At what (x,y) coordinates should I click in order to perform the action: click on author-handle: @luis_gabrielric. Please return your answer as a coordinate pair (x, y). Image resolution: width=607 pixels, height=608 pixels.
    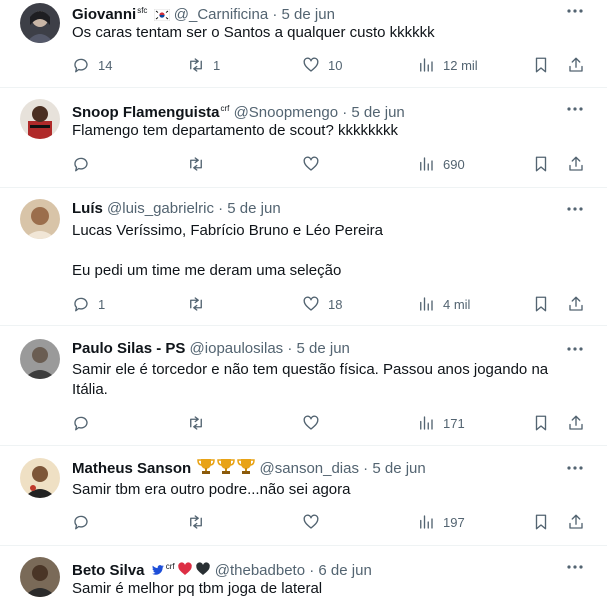
    Looking at the image, I should click on (160, 208).